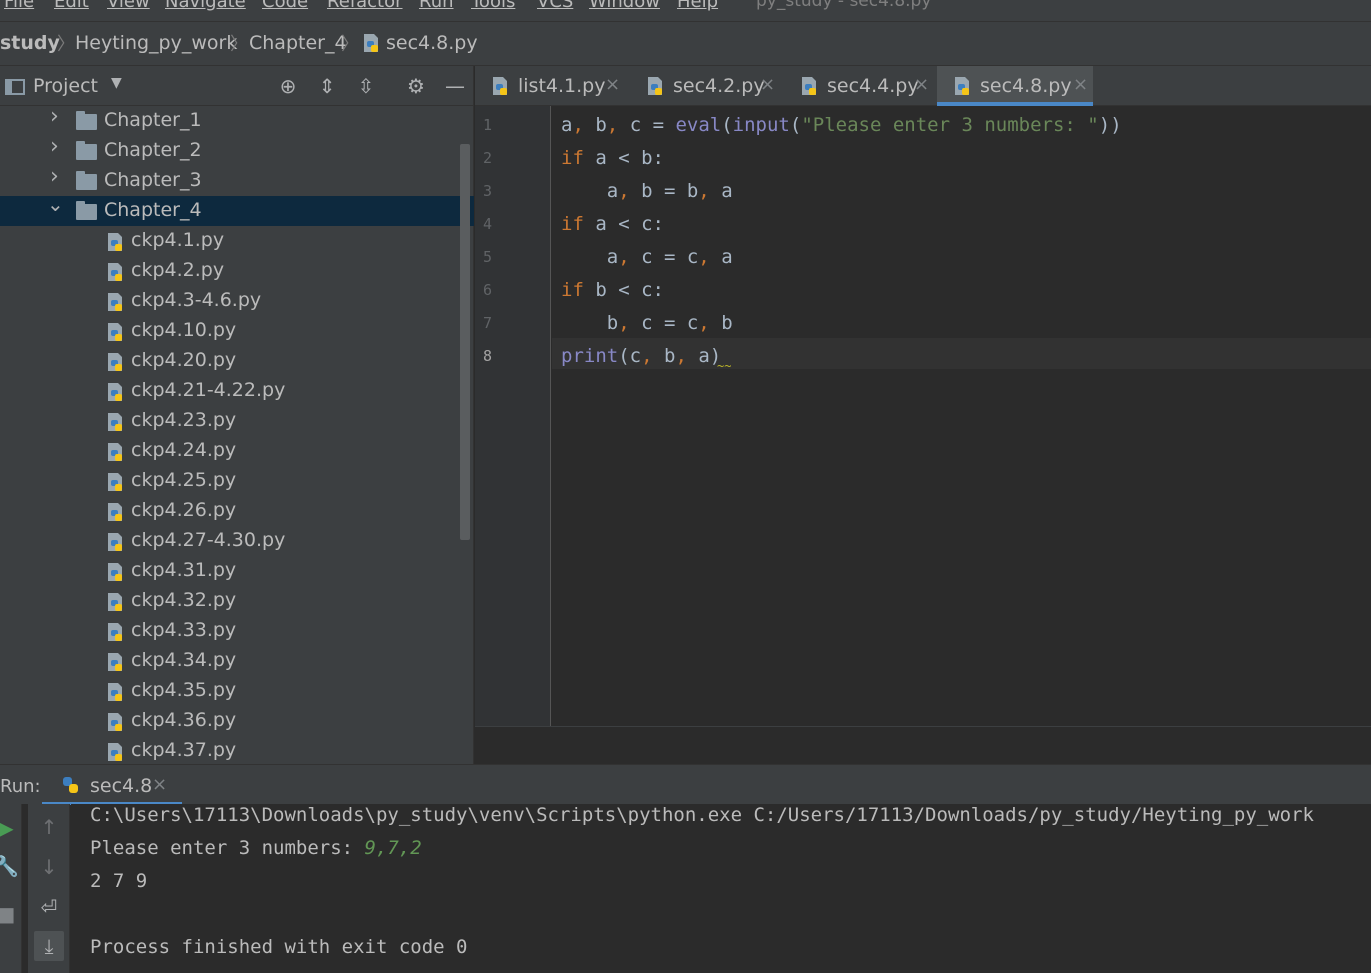 The image size is (1371, 973). I want to click on window-title: py_study - sec4.8.py, so click(844, 5).